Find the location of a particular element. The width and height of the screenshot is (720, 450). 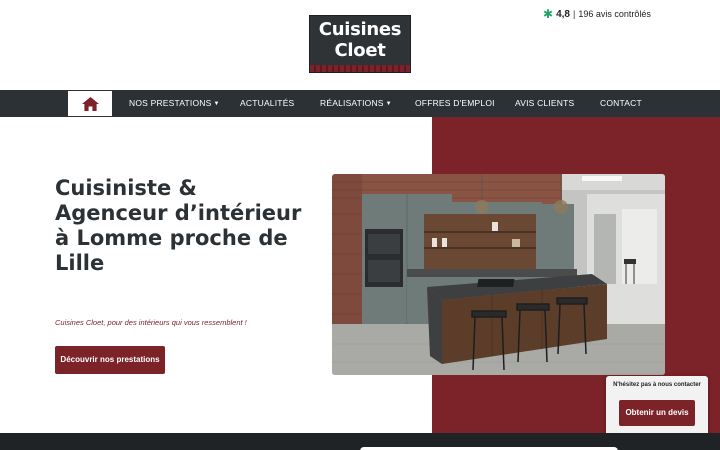

discover-services-button: Découvrir nos prestations is located at coordinates (110, 360).